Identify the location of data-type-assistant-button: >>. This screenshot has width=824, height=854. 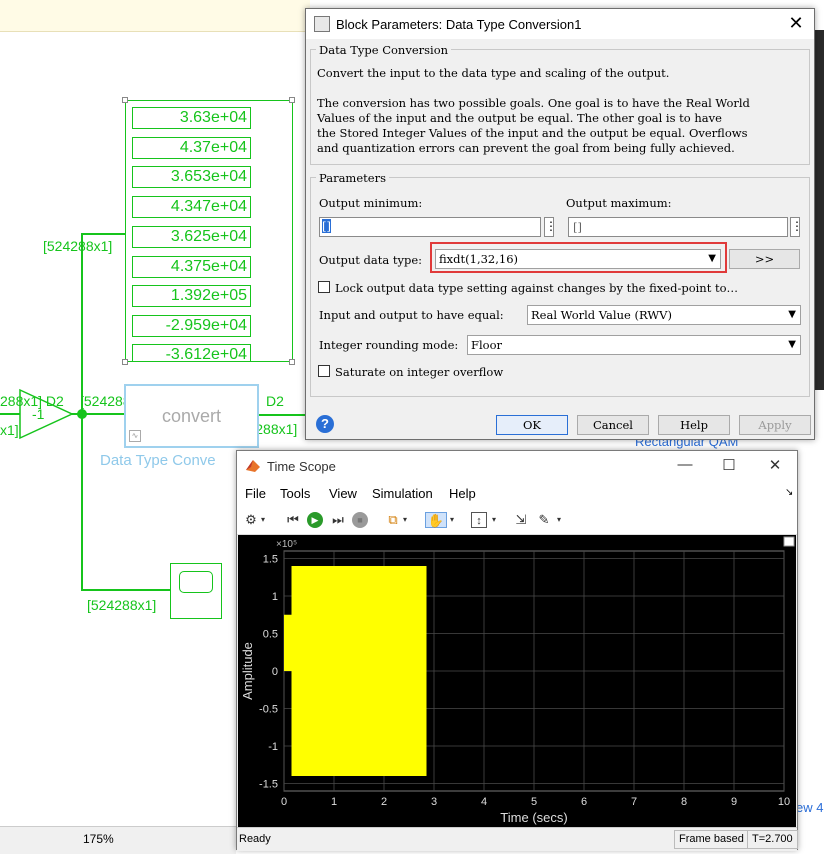
(764, 259).